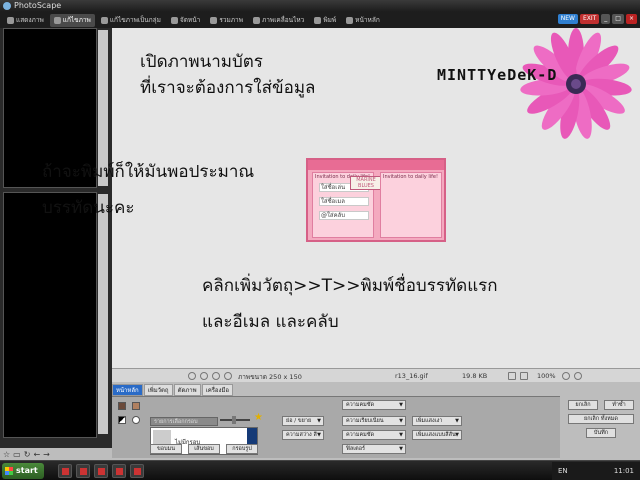  What do you see at coordinates (366, 183) in the screenshot?
I see `card-logo: MARINE BLUES` at bounding box center [366, 183].